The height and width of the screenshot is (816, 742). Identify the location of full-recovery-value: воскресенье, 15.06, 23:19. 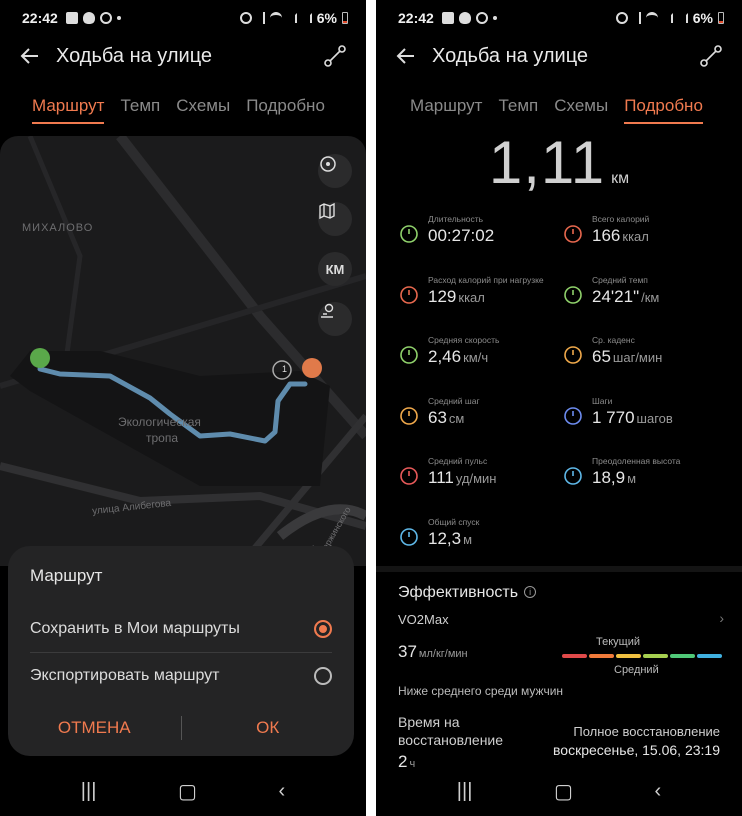
(636, 750).